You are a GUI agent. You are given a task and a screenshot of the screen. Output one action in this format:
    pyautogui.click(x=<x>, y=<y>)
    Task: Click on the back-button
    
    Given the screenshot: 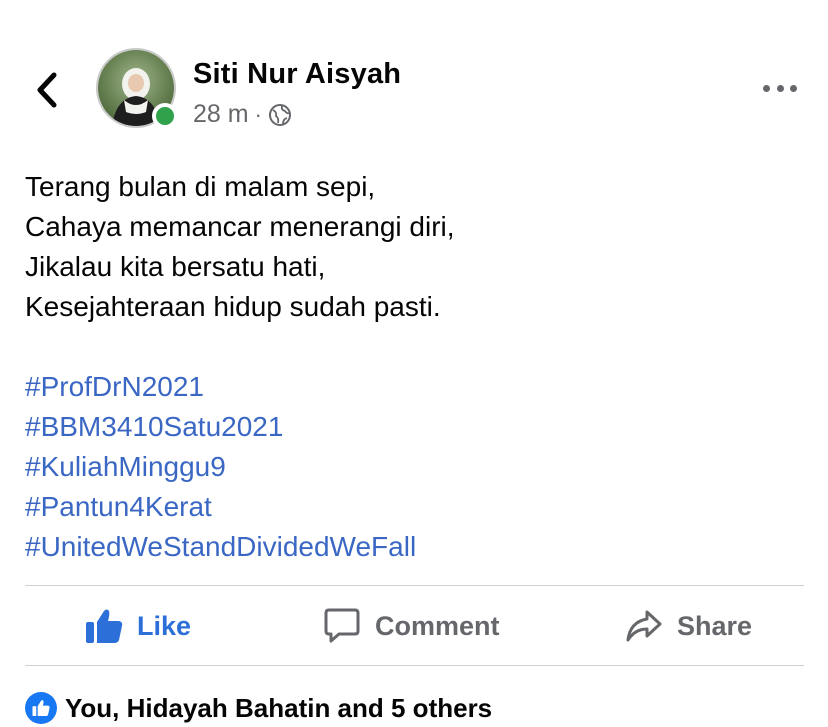 What is the action you would take?
    pyautogui.click(x=47, y=90)
    